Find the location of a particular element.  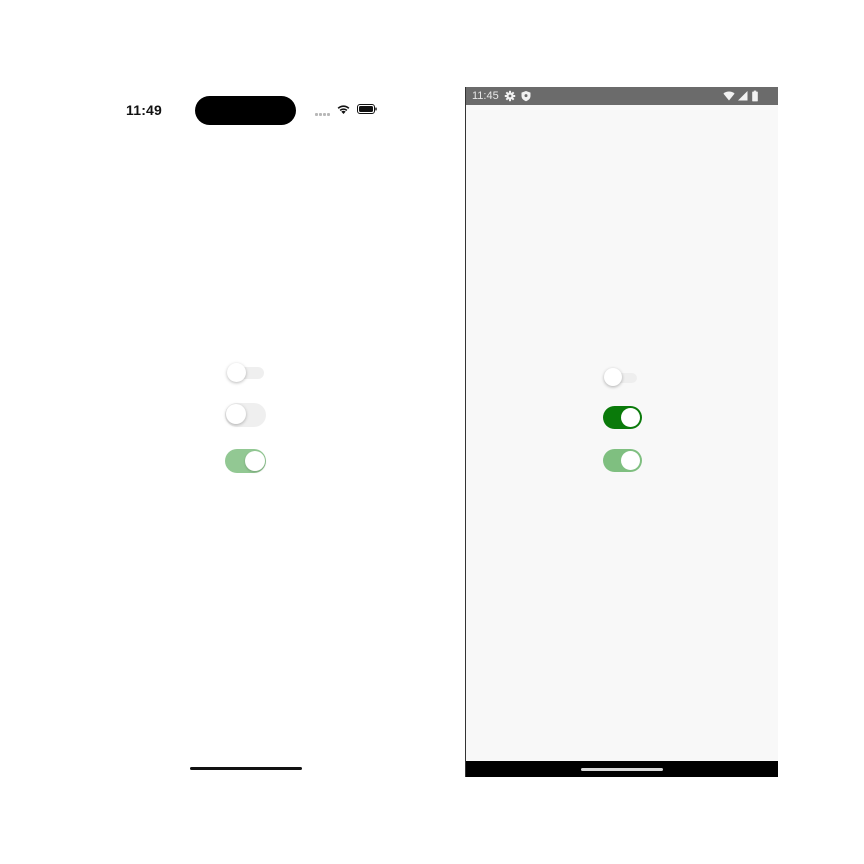

android-switch-on-light is located at coordinates (623, 461).